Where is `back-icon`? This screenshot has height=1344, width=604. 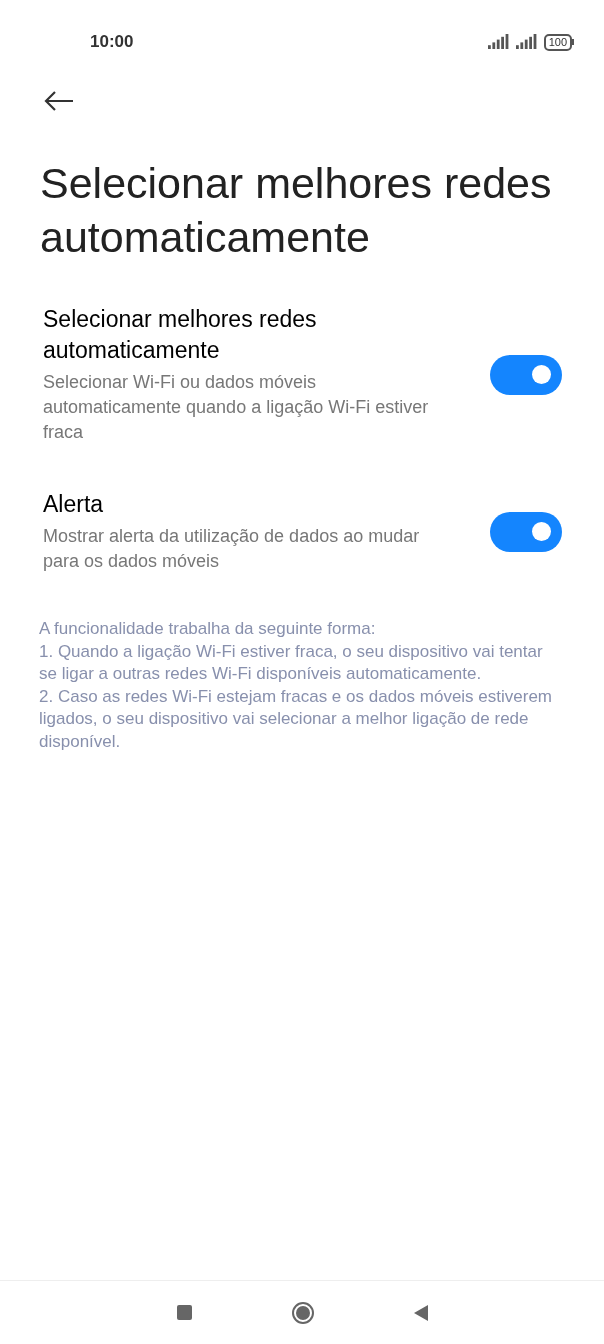
back-icon is located at coordinates (420, 1312).